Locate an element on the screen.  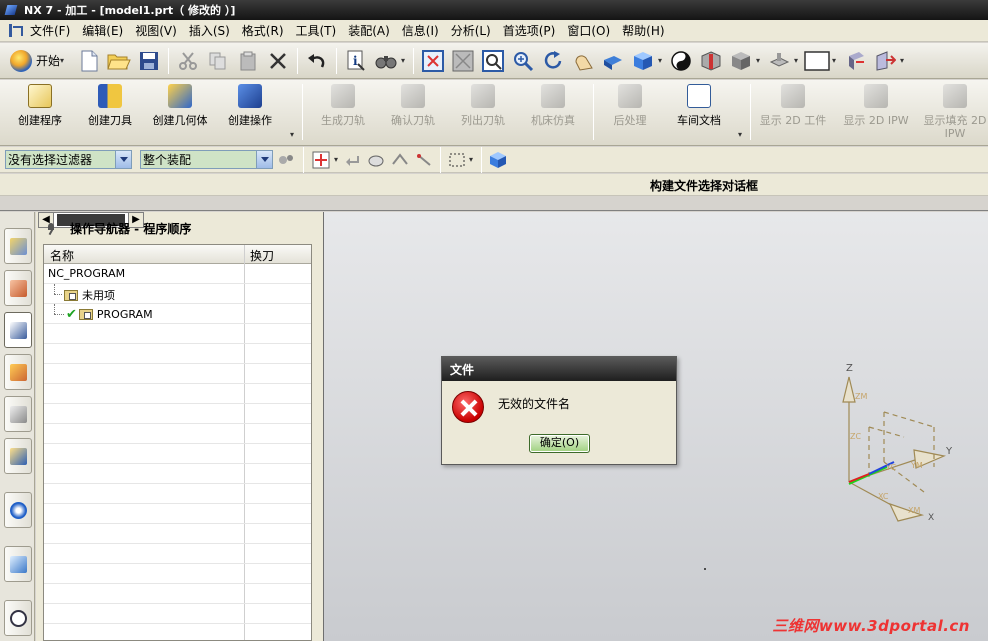
menu-analysis: 分析(L) is located at coordinates (471, 30).